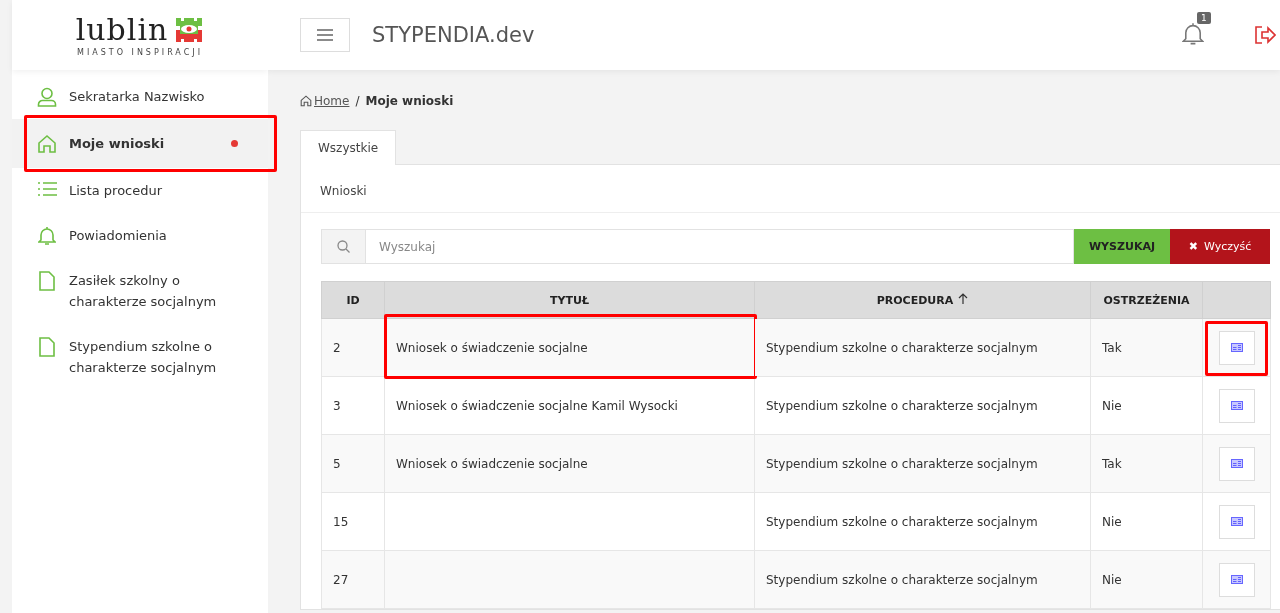 The width and height of the screenshot is (1280, 613). I want to click on breadcrumb-current: Moje wnioski, so click(409, 101).